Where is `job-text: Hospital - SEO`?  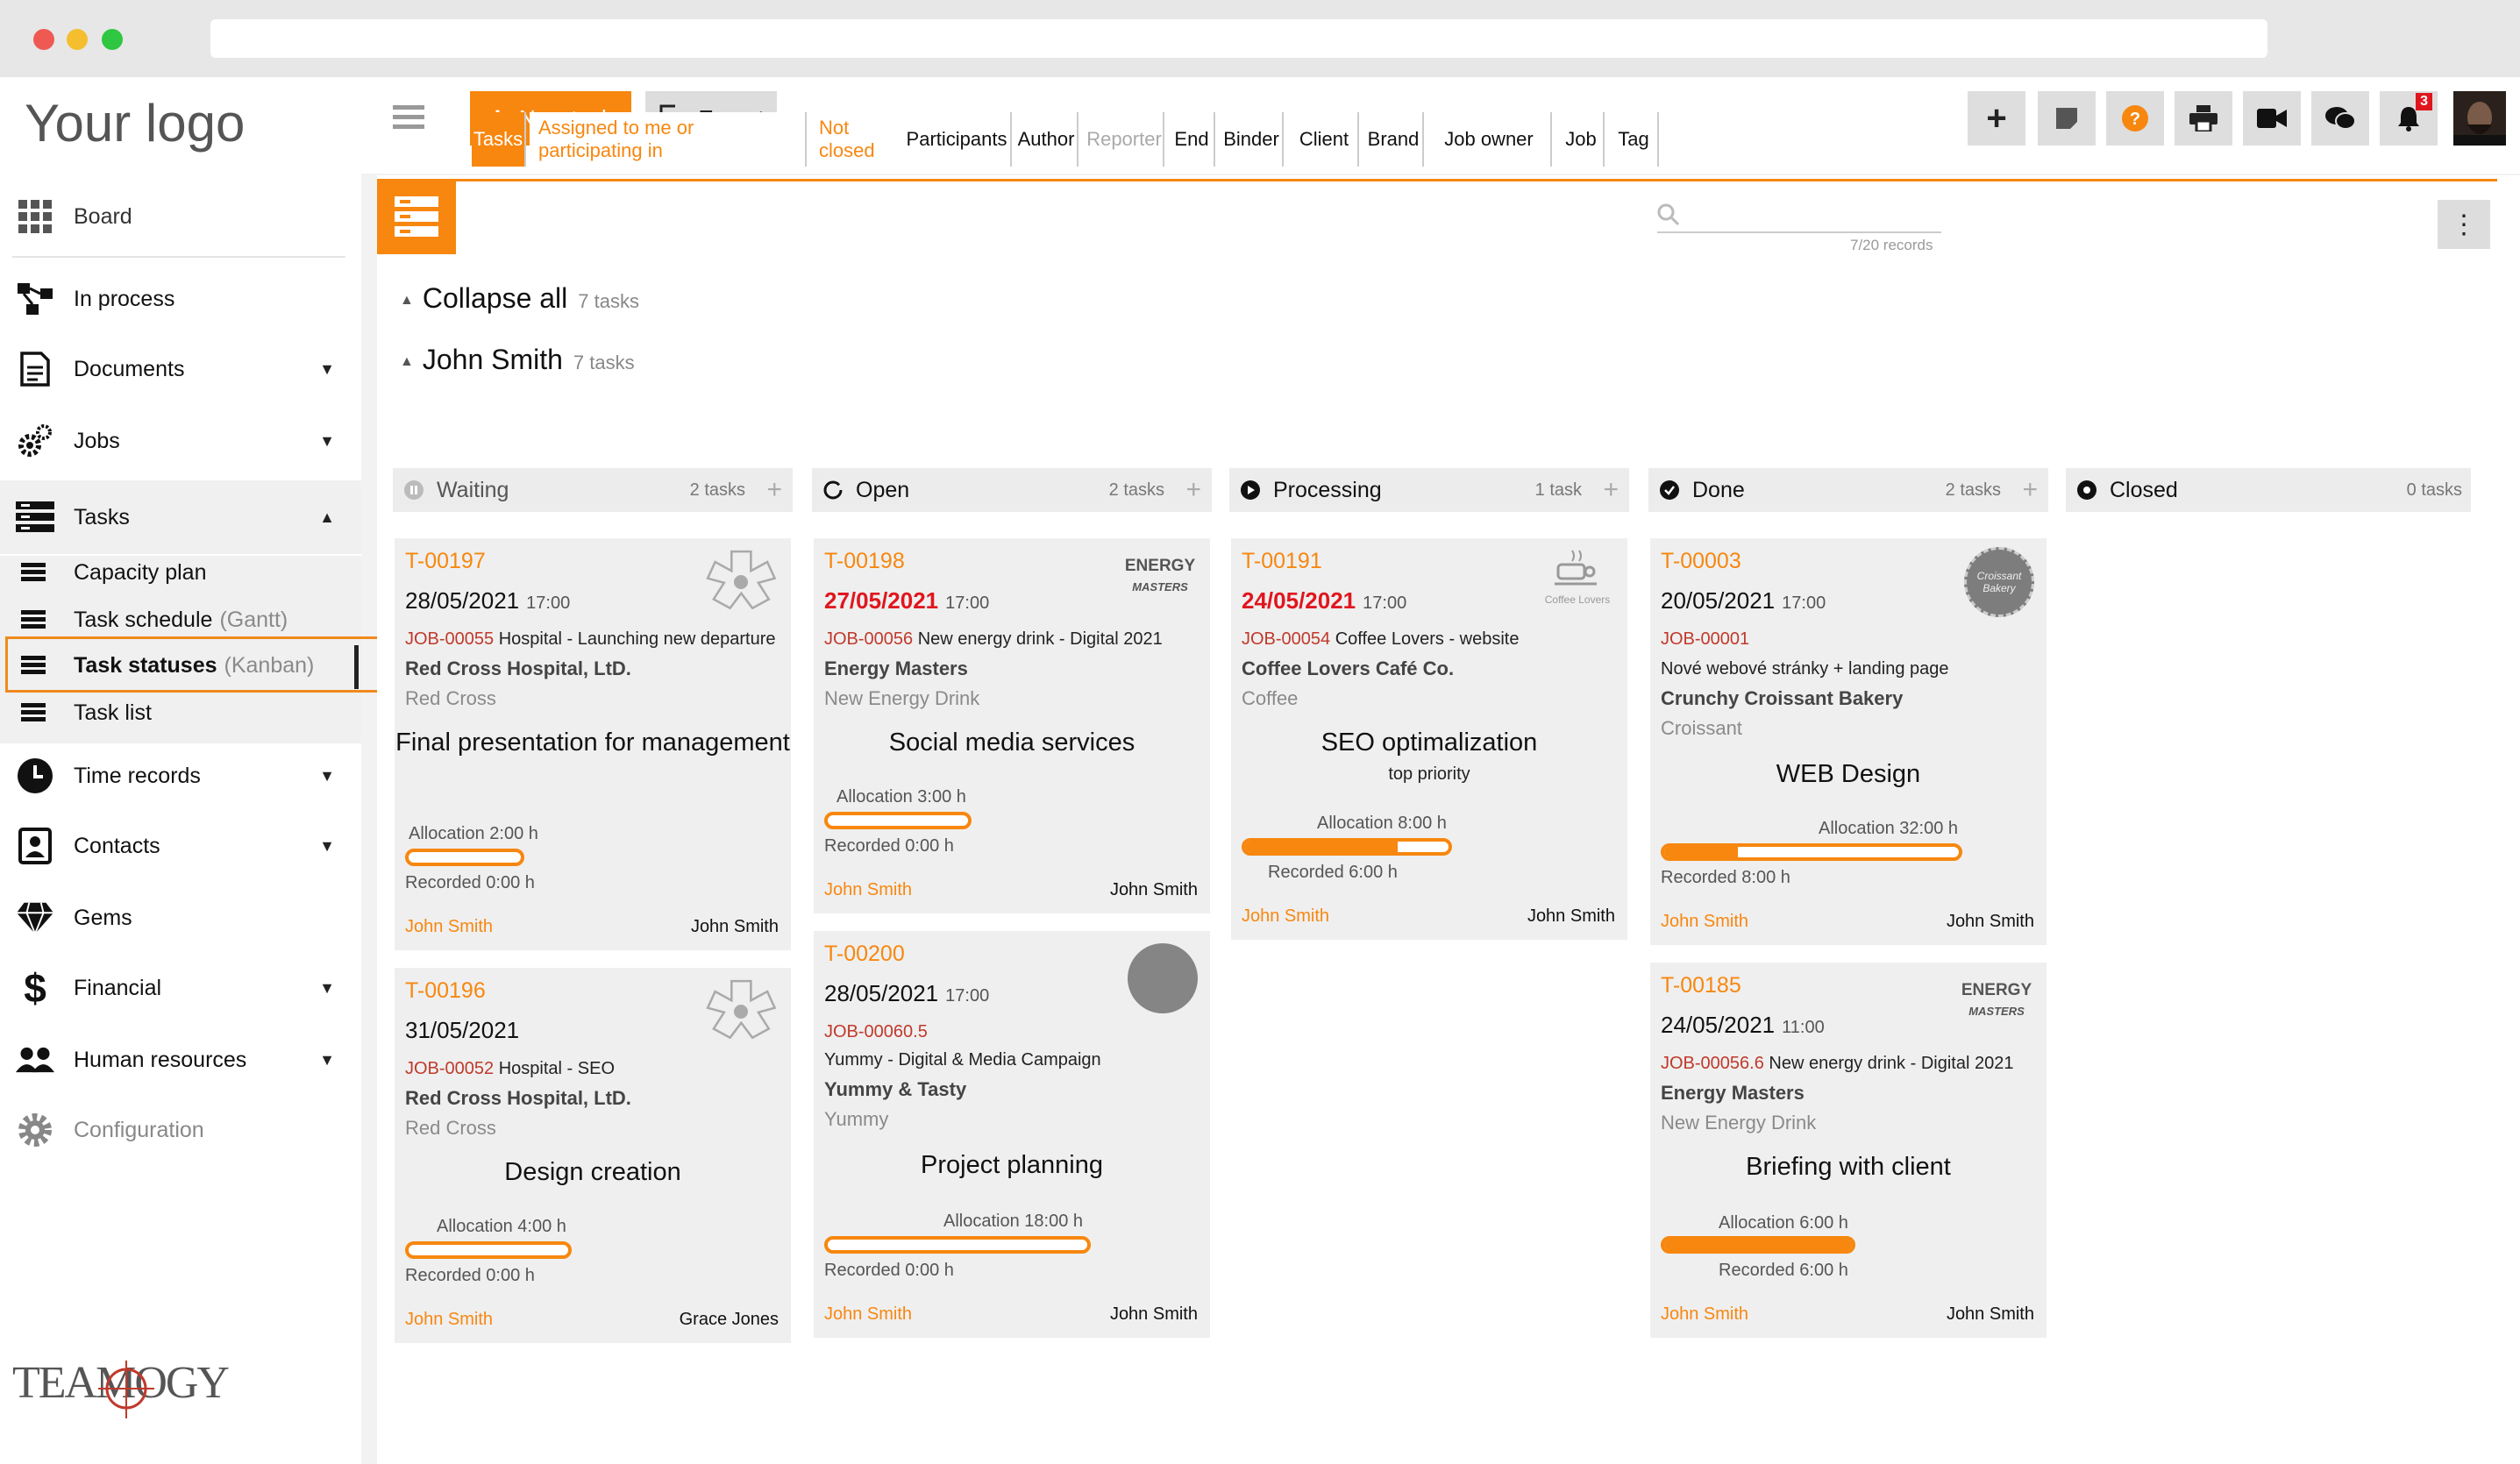
job-text: Hospital - SEO is located at coordinates (556, 1068).